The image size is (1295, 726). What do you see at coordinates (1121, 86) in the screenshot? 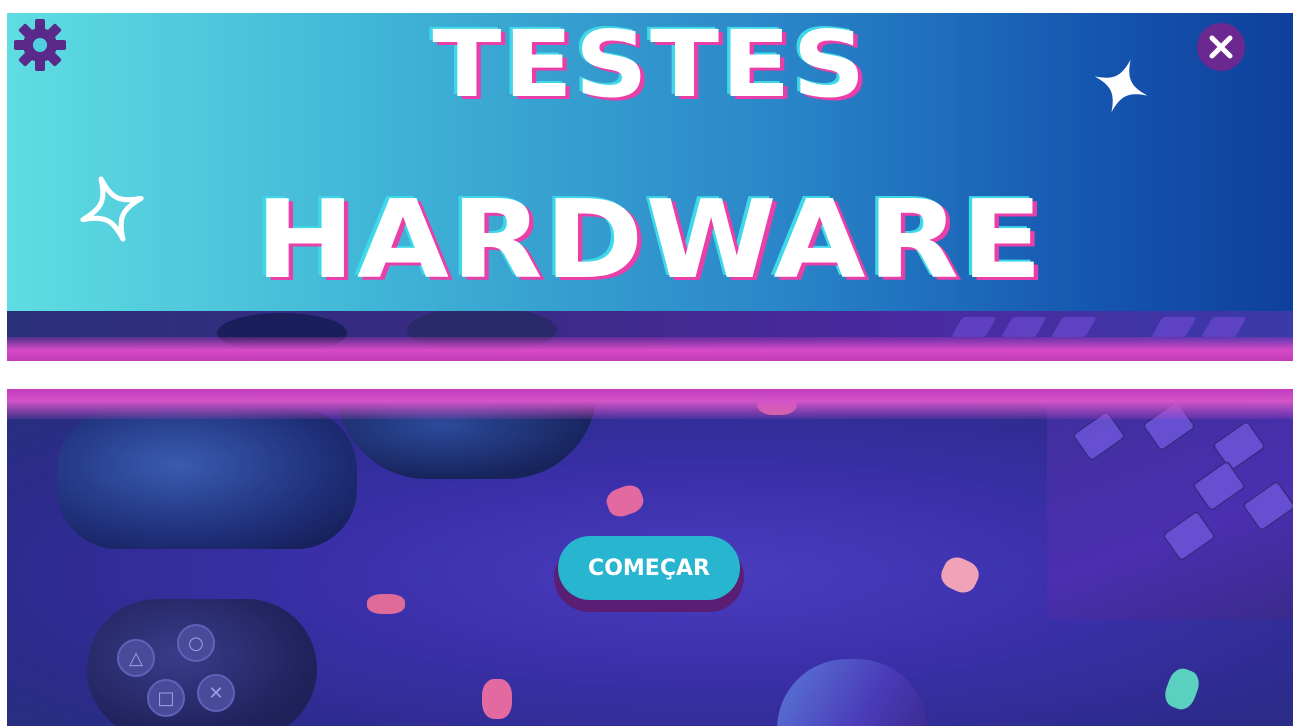
I see `sparkle-icon` at bounding box center [1121, 86].